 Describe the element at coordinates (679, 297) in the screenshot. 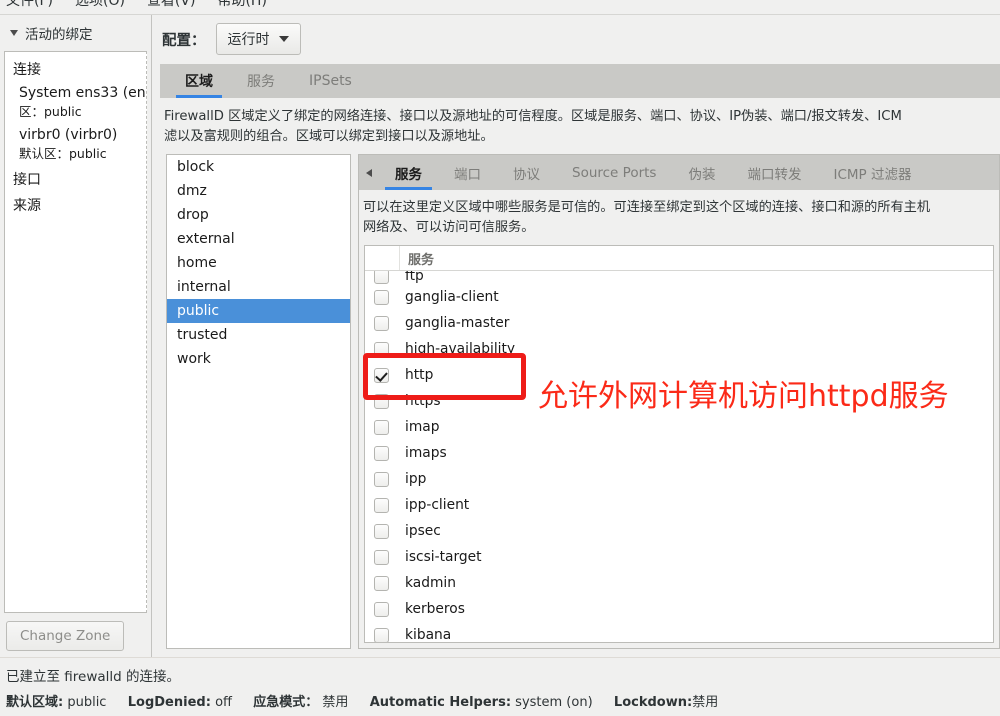

I see `table-row: ganglia-client` at that location.